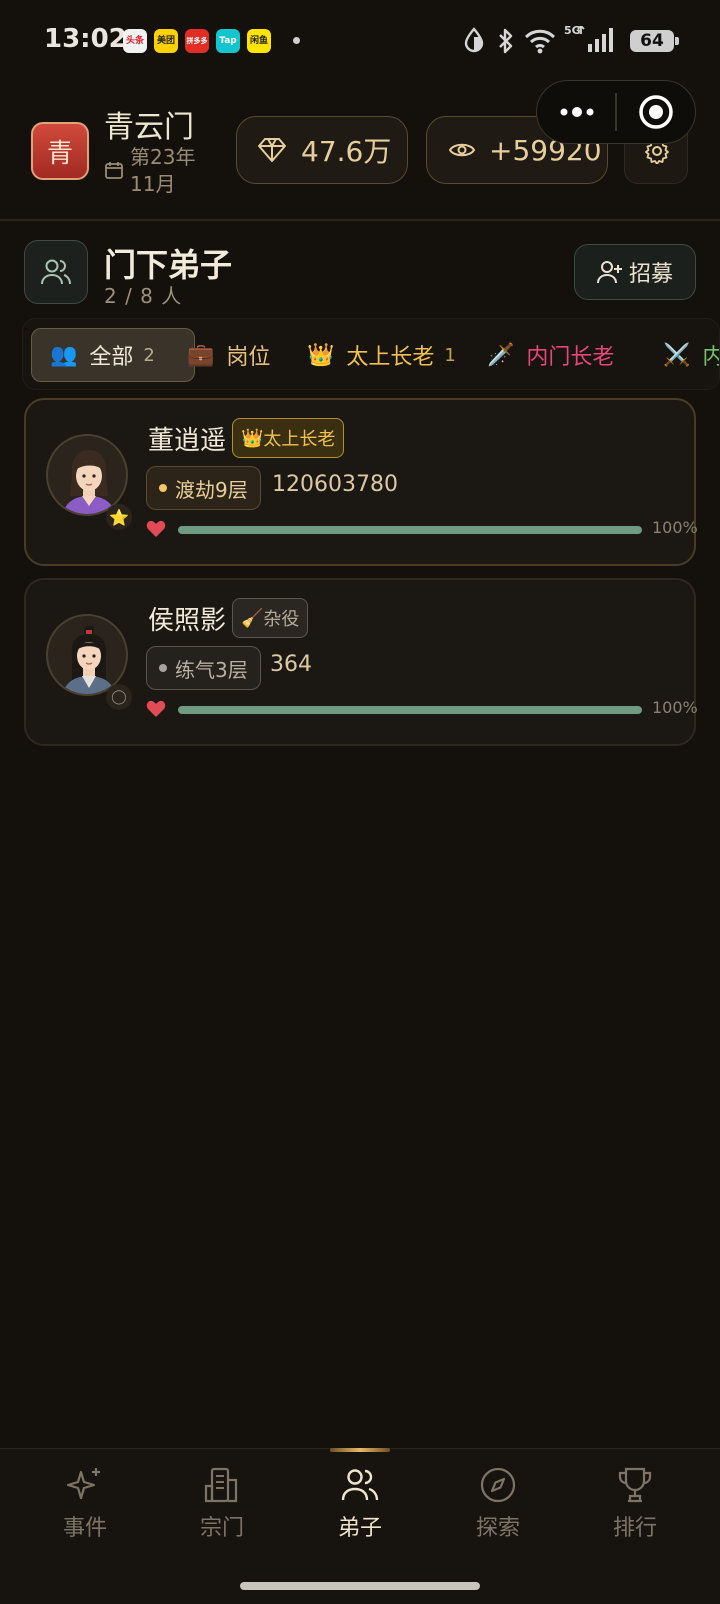 Image resolution: width=720 pixels, height=1604 pixels. What do you see at coordinates (211, 669) in the screenshot?
I see `realm-label: 练气3层` at bounding box center [211, 669].